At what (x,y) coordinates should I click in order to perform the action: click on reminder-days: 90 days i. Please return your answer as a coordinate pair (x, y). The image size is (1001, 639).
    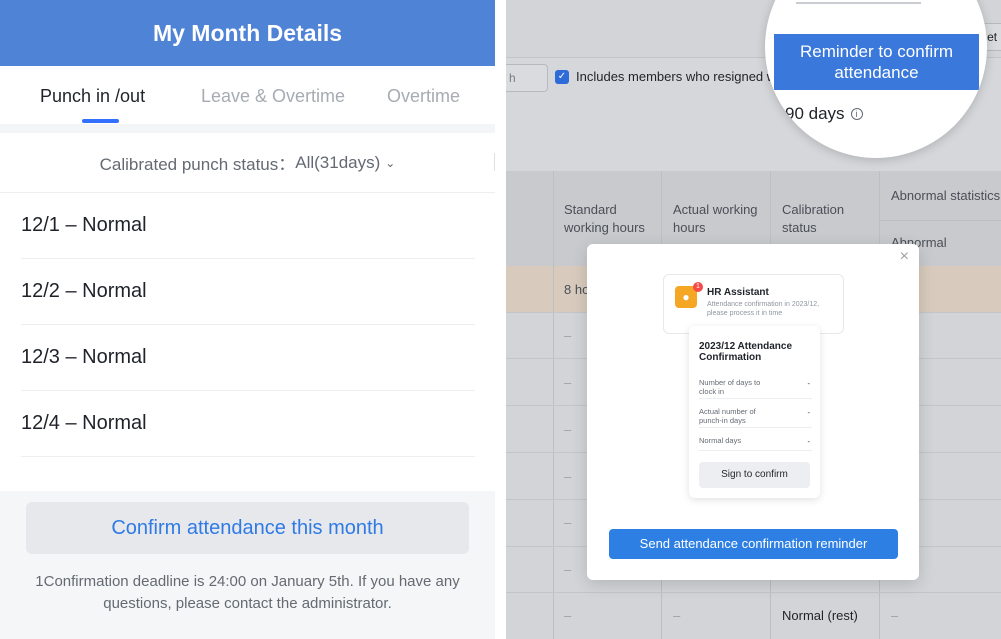
    Looking at the image, I should click on (824, 114).